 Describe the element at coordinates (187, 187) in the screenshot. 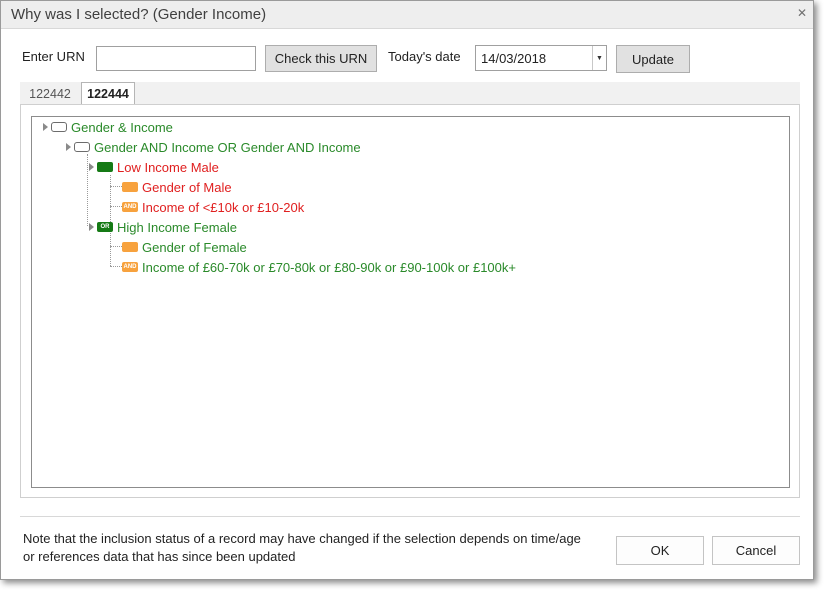

I see `tree-node-label: Gender of Male` at that location.